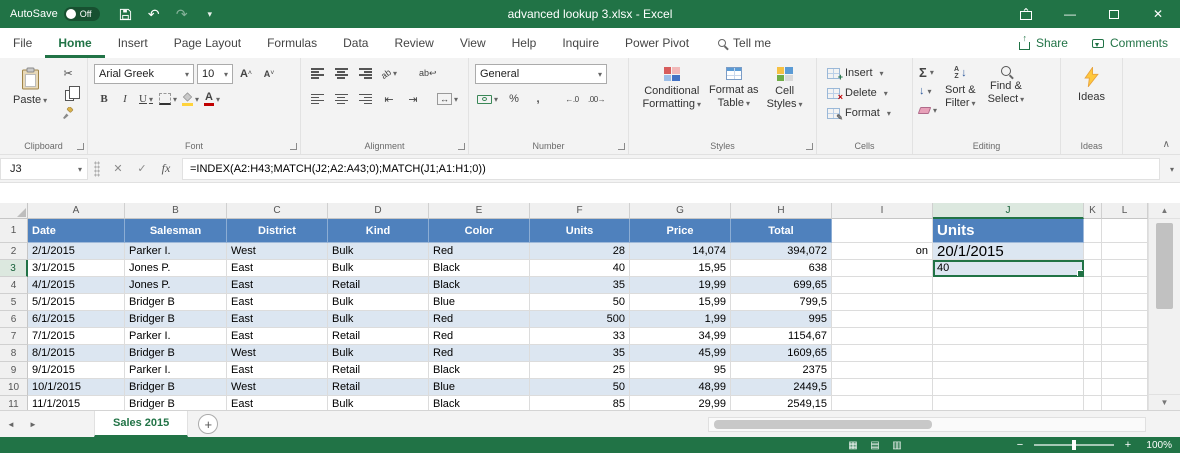 The width and height of the screenshot is (1180, 453). What do you see at coordinates (176, 370) in the screenshot?
I see `cell-B9: Parker I.` at bounding box center [176, 370].